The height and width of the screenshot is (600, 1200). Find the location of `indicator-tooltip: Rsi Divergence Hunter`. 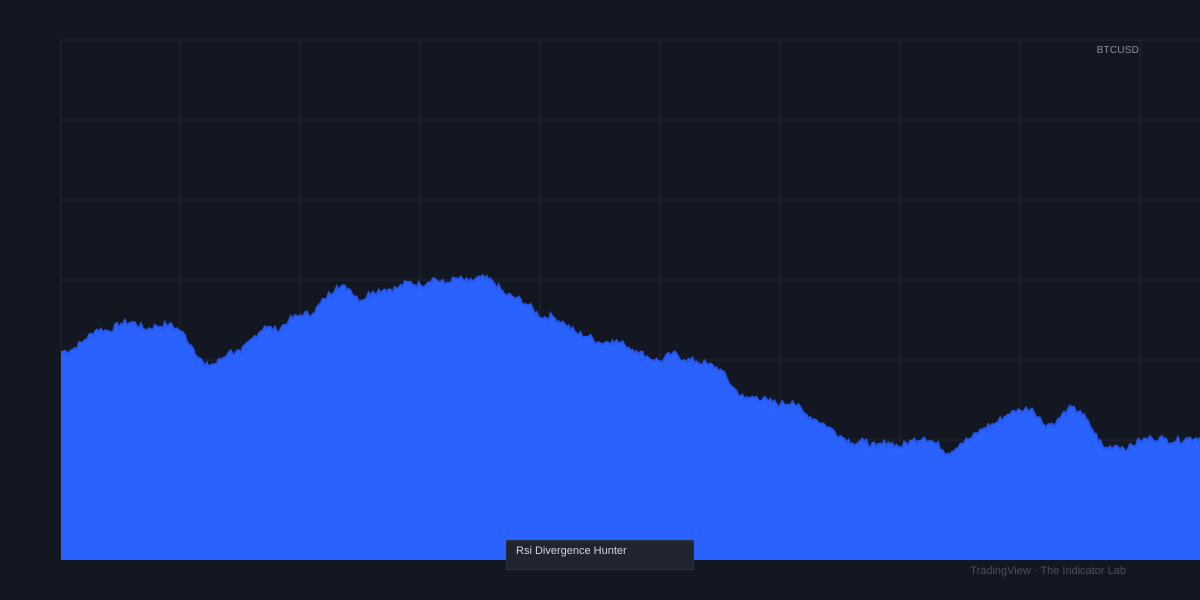

indicator-tooltip: Rsi Divergence Hunter is located at coordinates (600, 555).